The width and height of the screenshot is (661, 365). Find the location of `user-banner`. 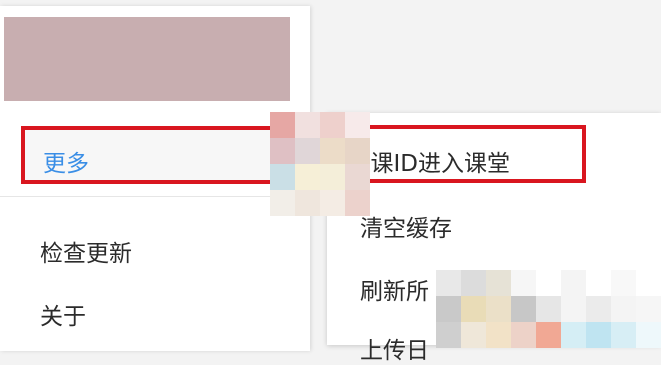

user-banner is located at coordinates (147, 59).